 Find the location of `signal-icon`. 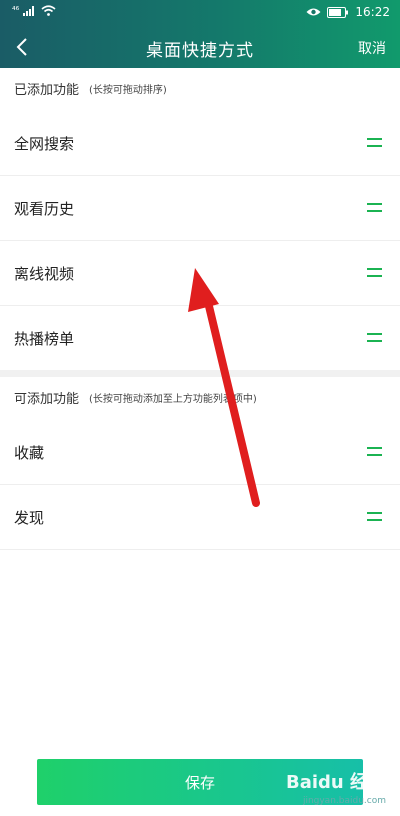

signal-icon is located at coordinates (29, 11).